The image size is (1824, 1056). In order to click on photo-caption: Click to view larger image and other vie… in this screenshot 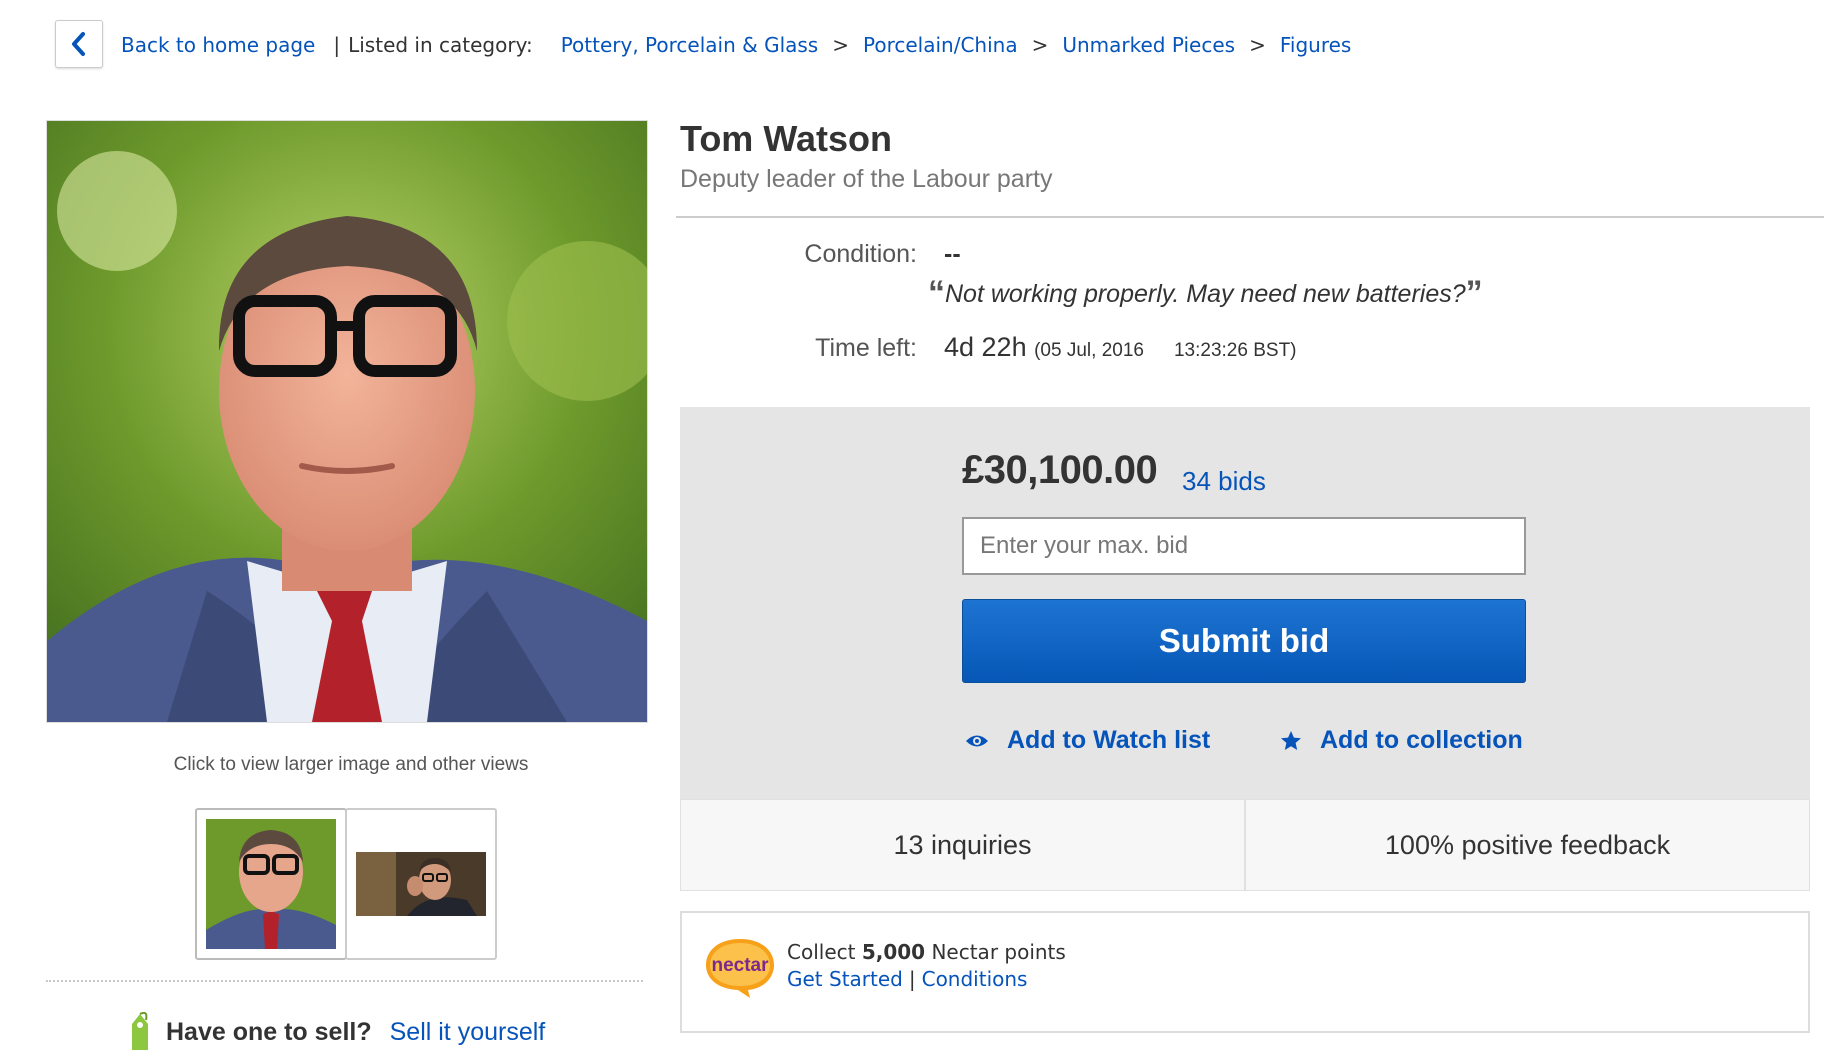, I will do `click(351, 764)`.